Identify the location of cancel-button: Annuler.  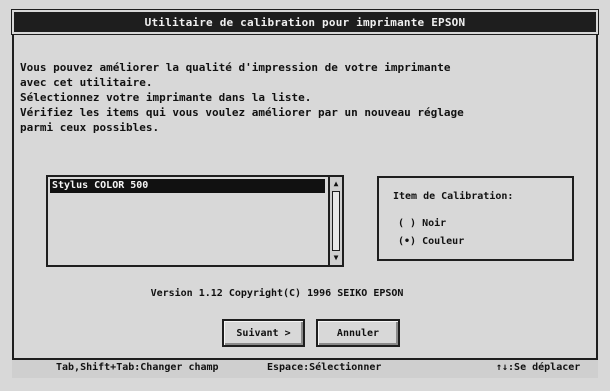
(358, 333).